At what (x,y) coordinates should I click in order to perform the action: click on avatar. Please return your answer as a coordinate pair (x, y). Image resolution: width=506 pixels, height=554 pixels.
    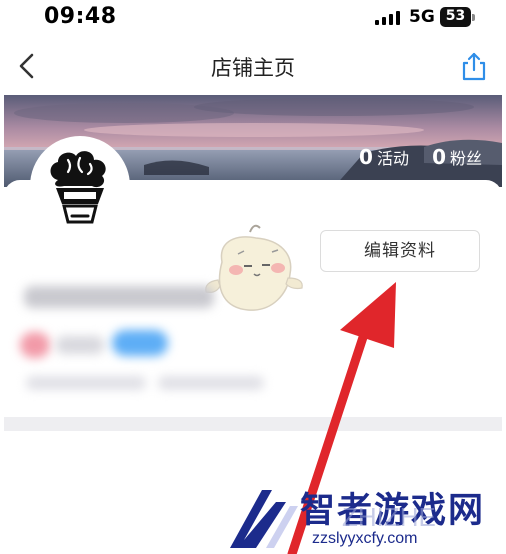
    Looking at the image, I should click on (80, 186).